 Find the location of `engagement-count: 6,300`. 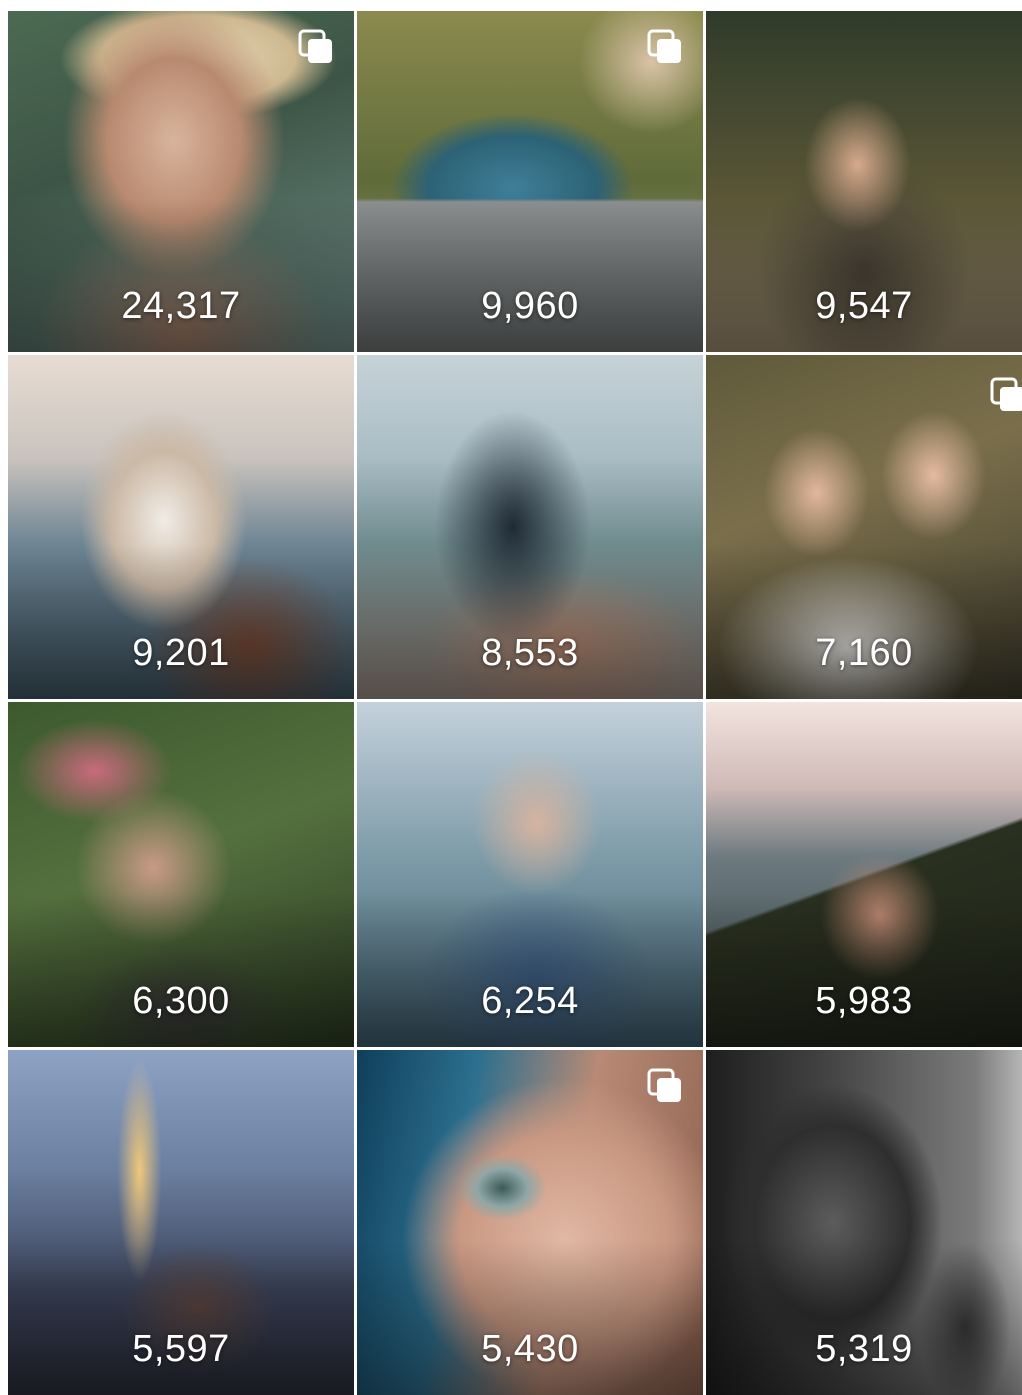

engagement-count: 6,300 is located at coordinates (181, 1001).